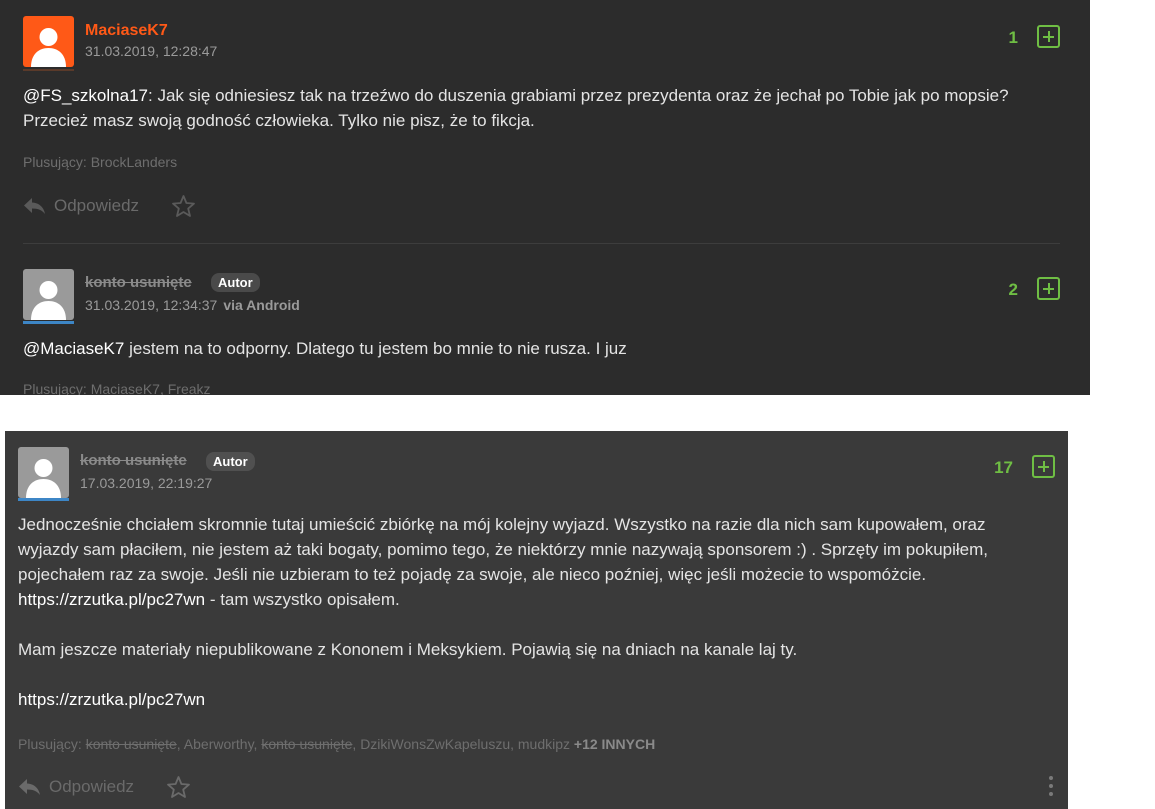  What do you see at coordinates (151, 305) in the screenshot?
I see `timestamp-text: 31.03.2019, 12:34:37` at bounding box center [151, 305].